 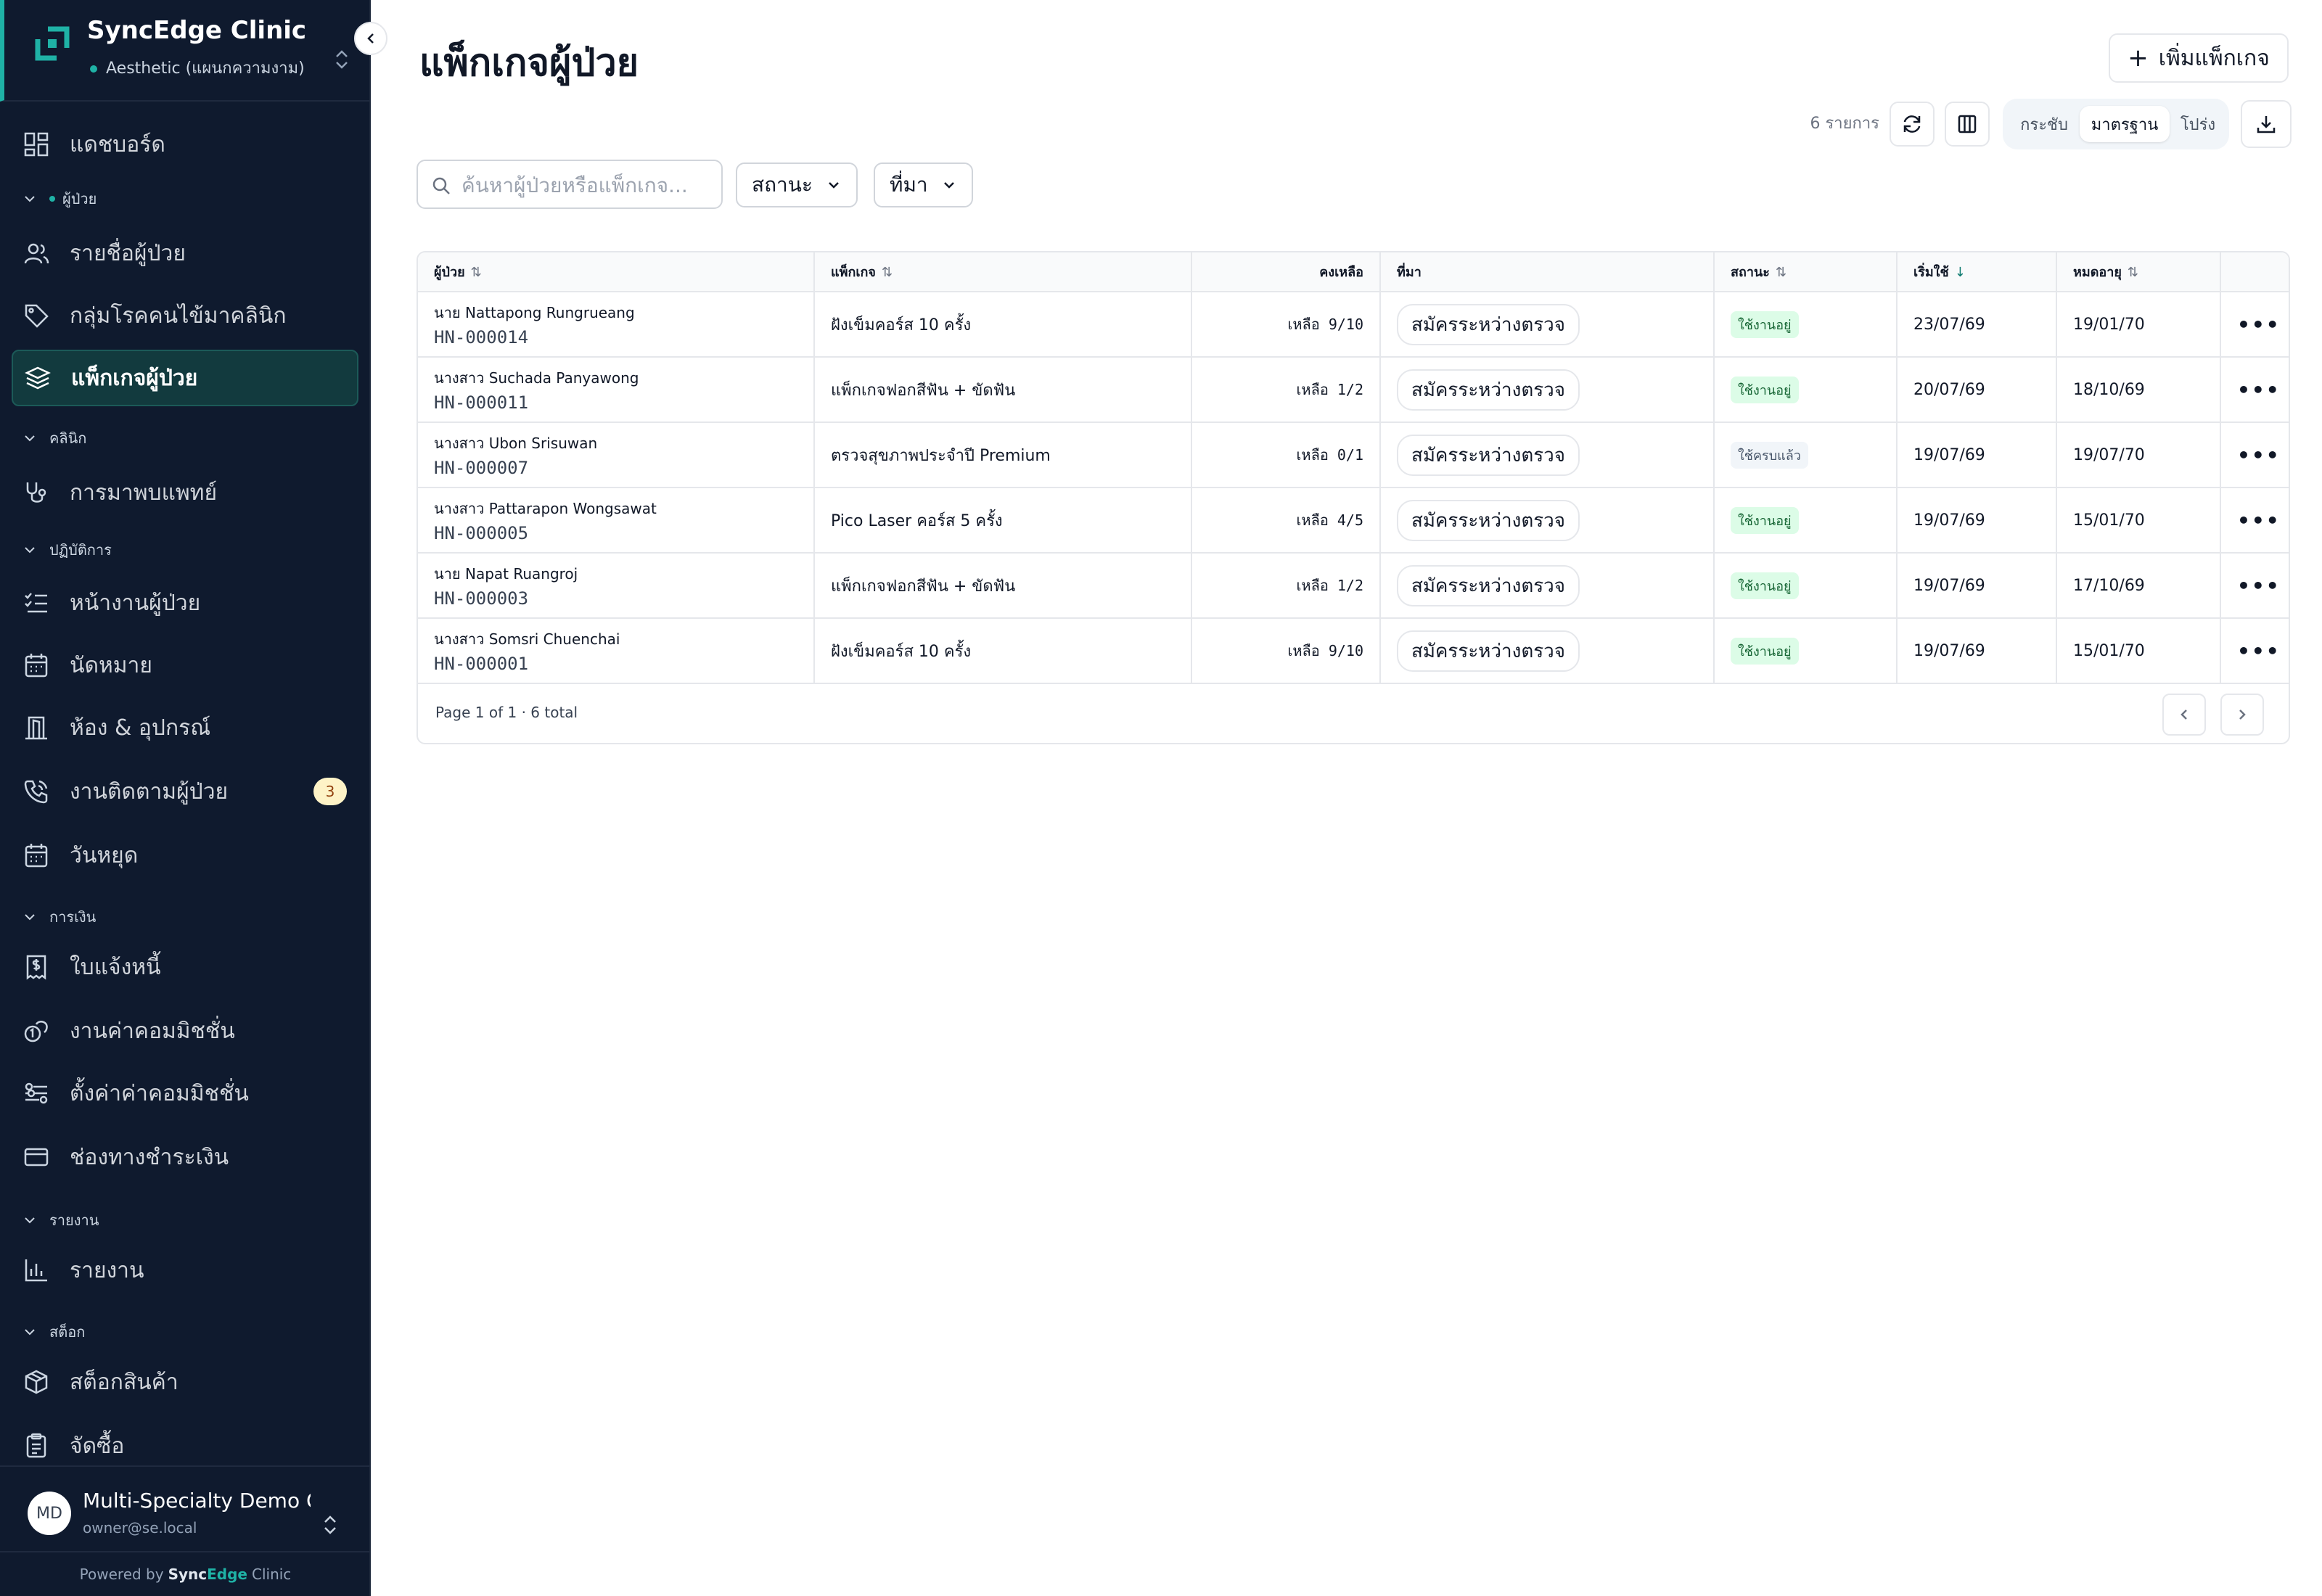 What do you see at coordinates (615, 508) in the screenshot?
I see `patient-name: นางสาว Pattarapon Wongsawat` at bounding box center [615, 508].